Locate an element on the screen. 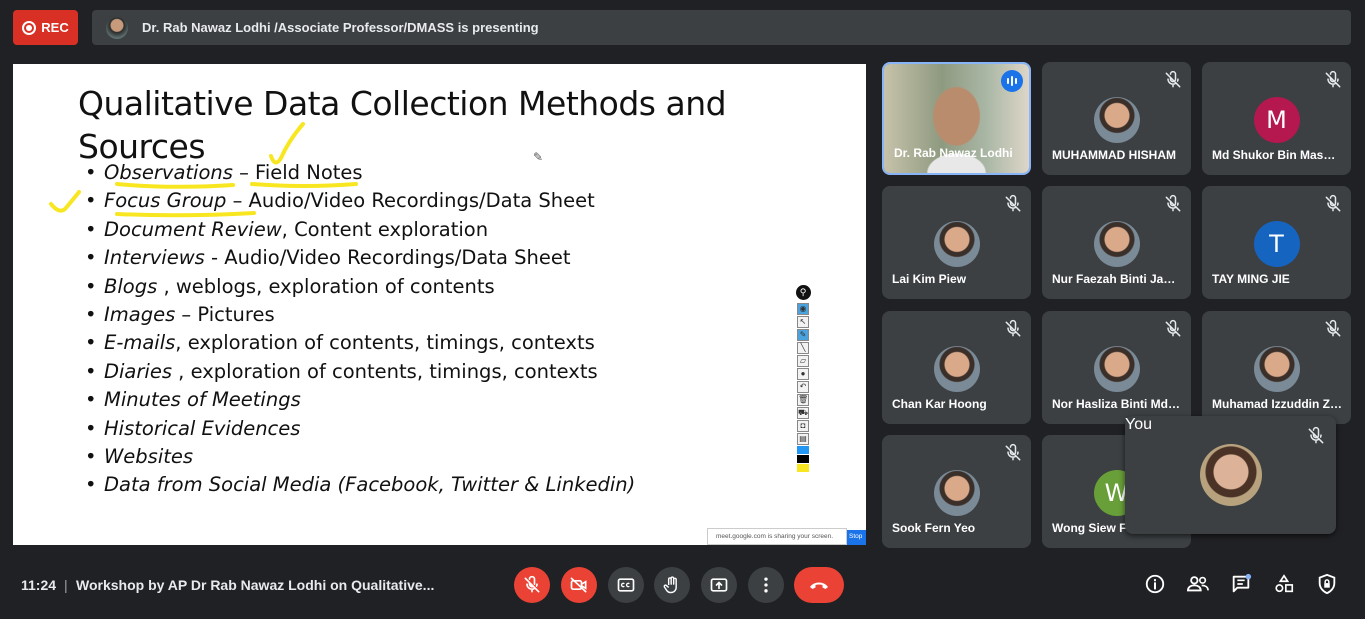  pen-icon: ✎ is located at coordinates (803, 335).